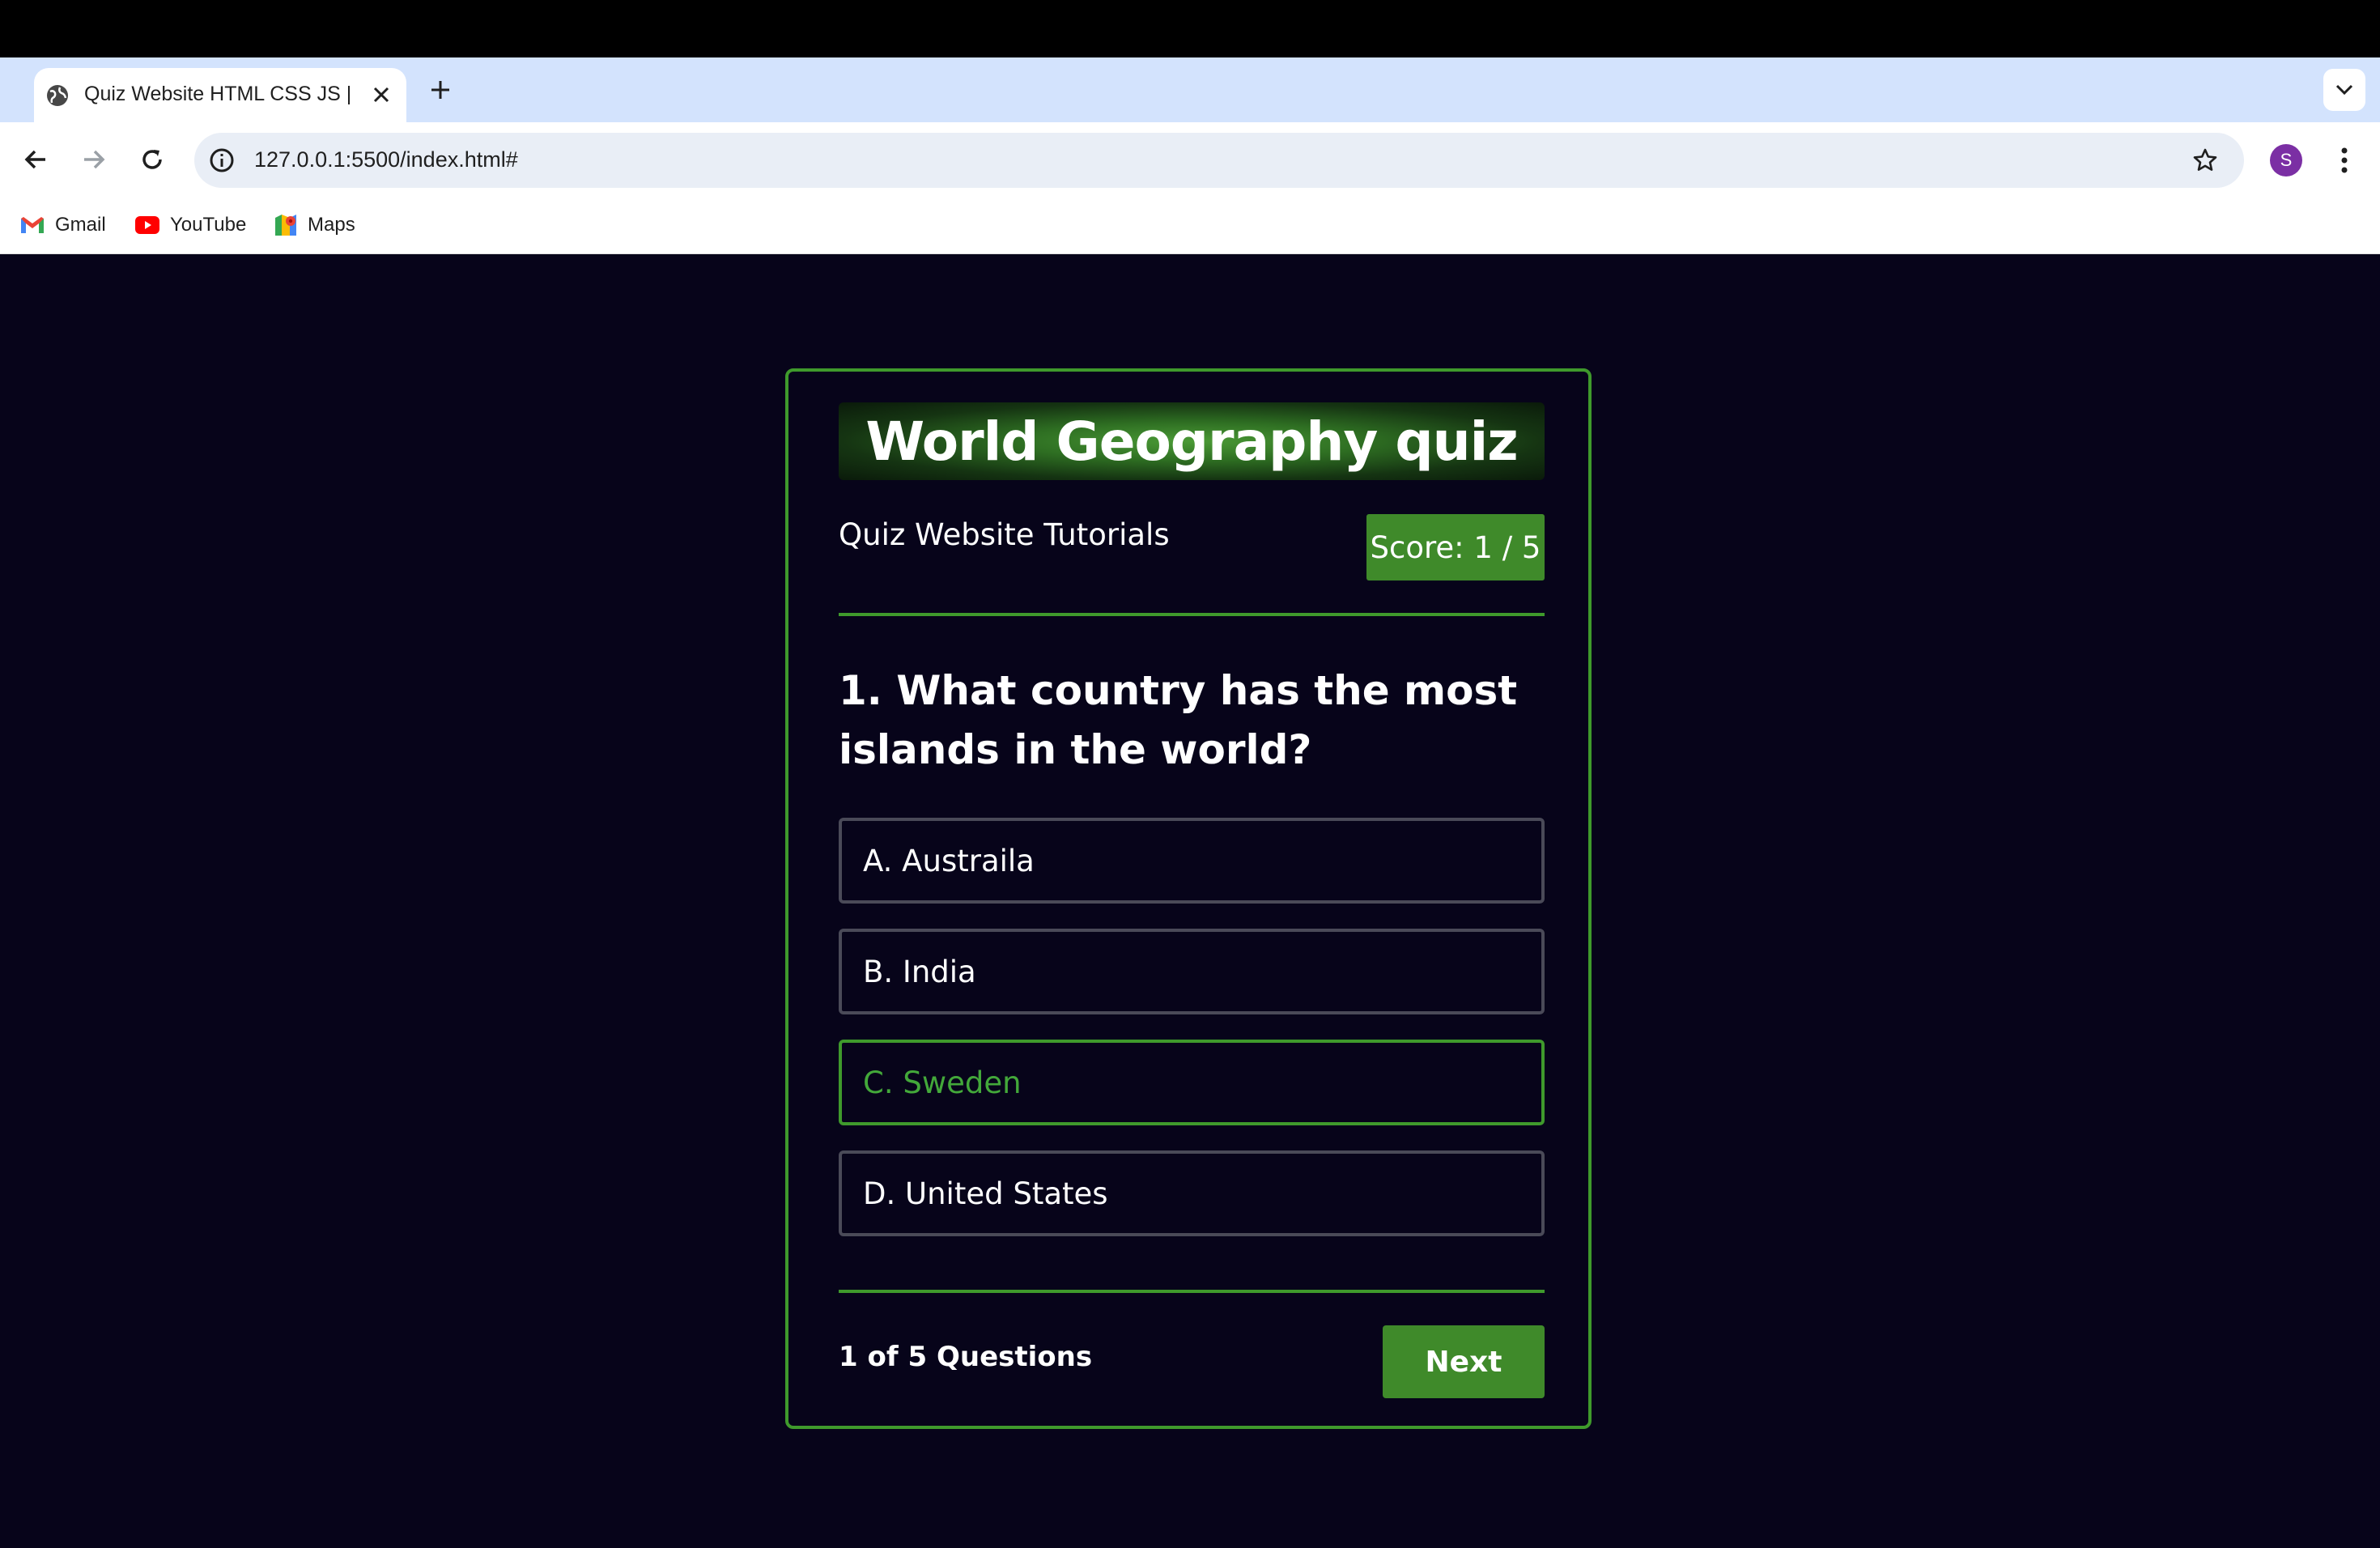  Describe the element at coordinates (1192, 1193) in the screenshot. I see `answer-option-d: D. United States` at that location.